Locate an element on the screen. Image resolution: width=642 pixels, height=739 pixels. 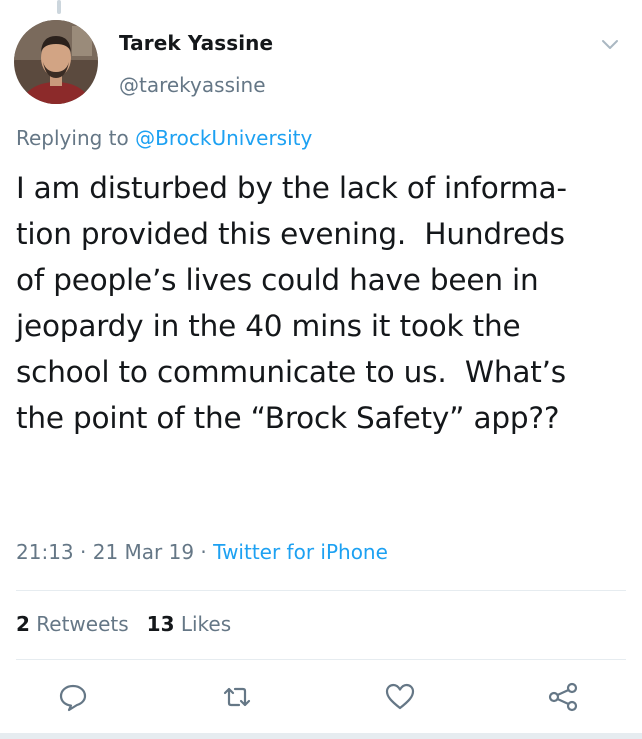
thread-connector-line is located at coordinates (59, 7).